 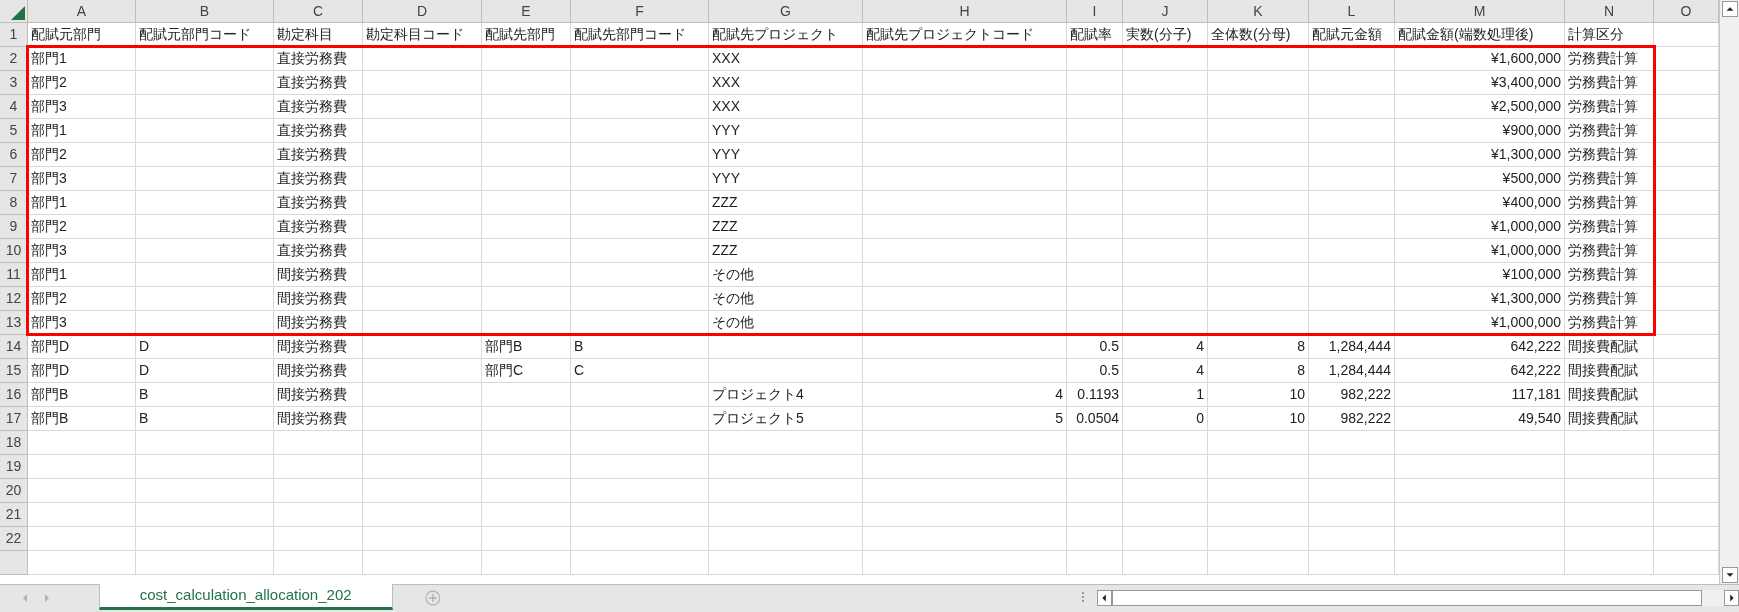 I want to click on table-cell: B, so click(x=205, y=419).